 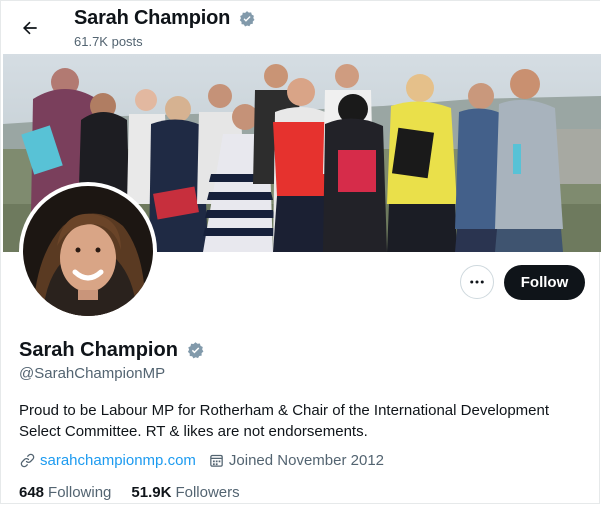 I want to click on header-name: Sarah Champion, so click(x=152, y=18).